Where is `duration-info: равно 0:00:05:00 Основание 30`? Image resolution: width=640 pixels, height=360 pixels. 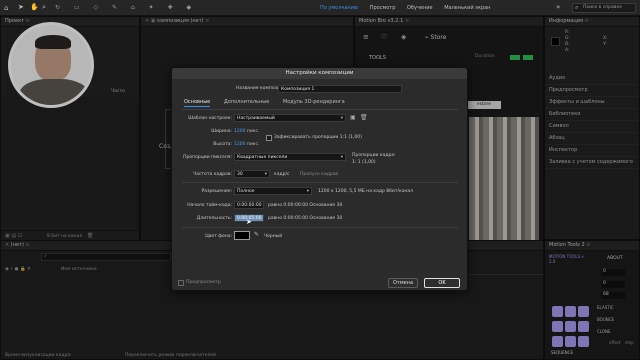
duration-info: равно 0:00:05:00 Основание 30 is located at coordinates (305, 218).